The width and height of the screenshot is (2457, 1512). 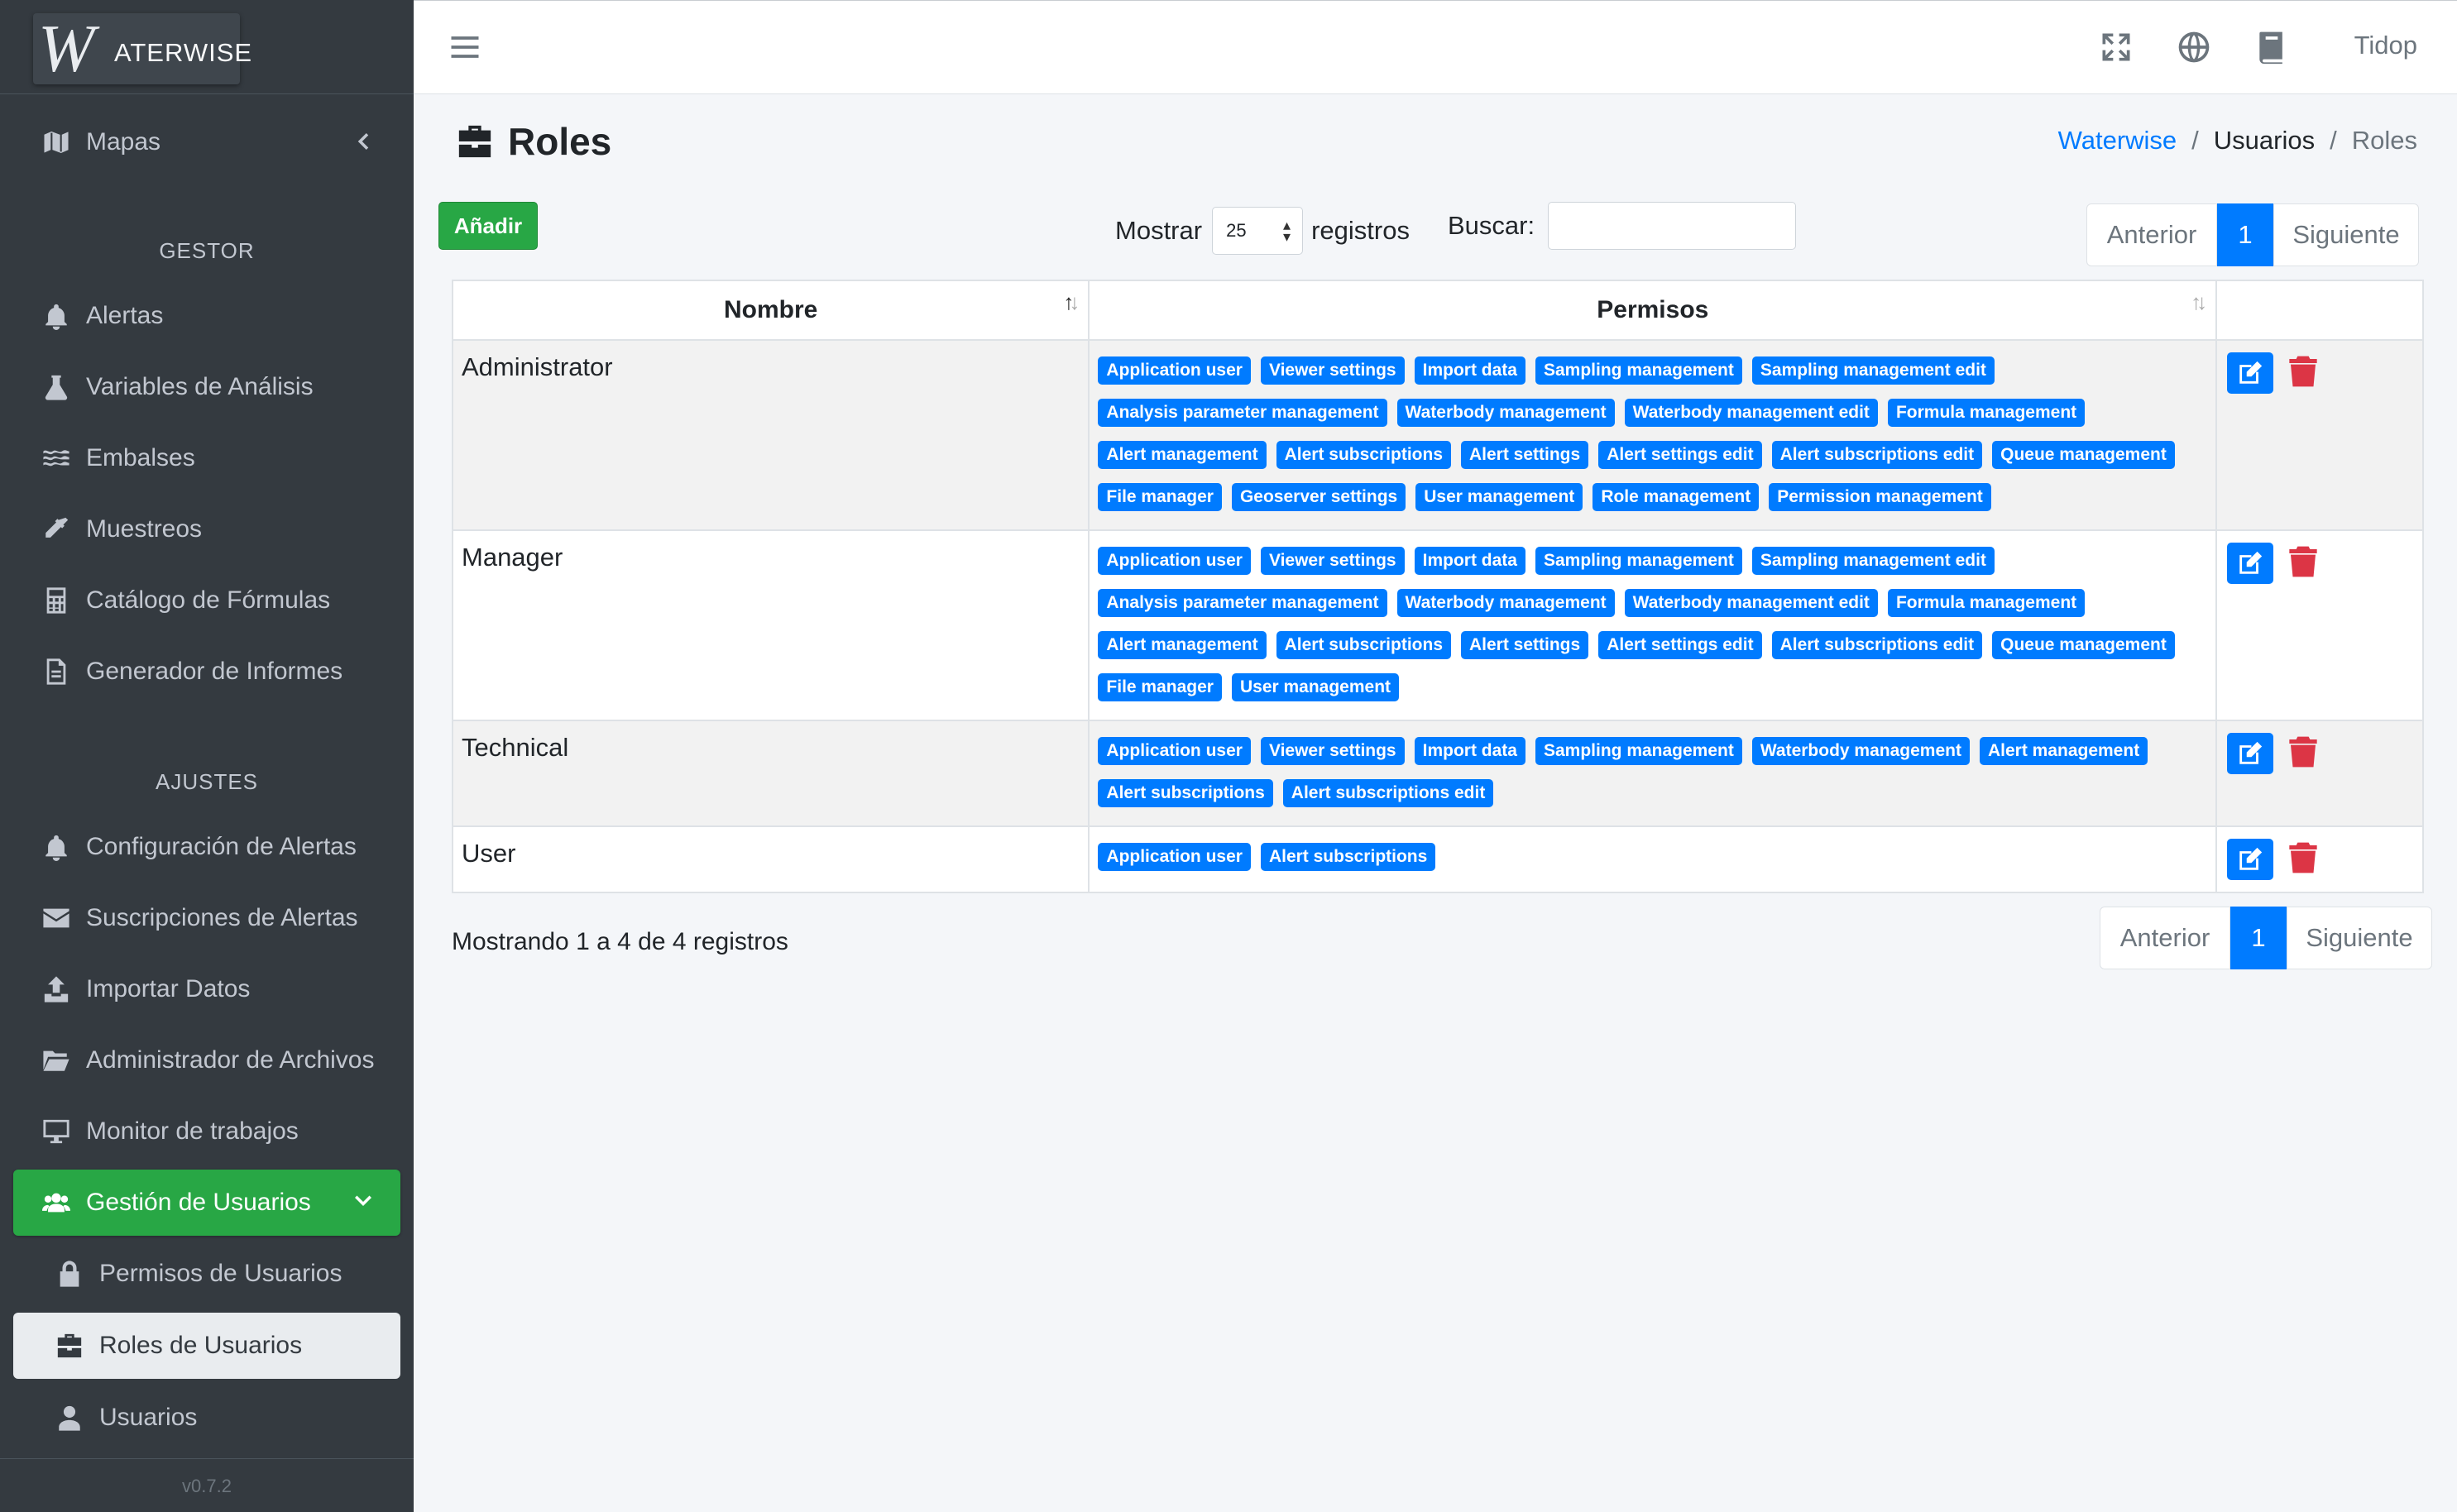 What do you see at coordinates (2385, 45) in the screenshot?
I see `user-name: Tidop` at bounding box center [2385, 45].